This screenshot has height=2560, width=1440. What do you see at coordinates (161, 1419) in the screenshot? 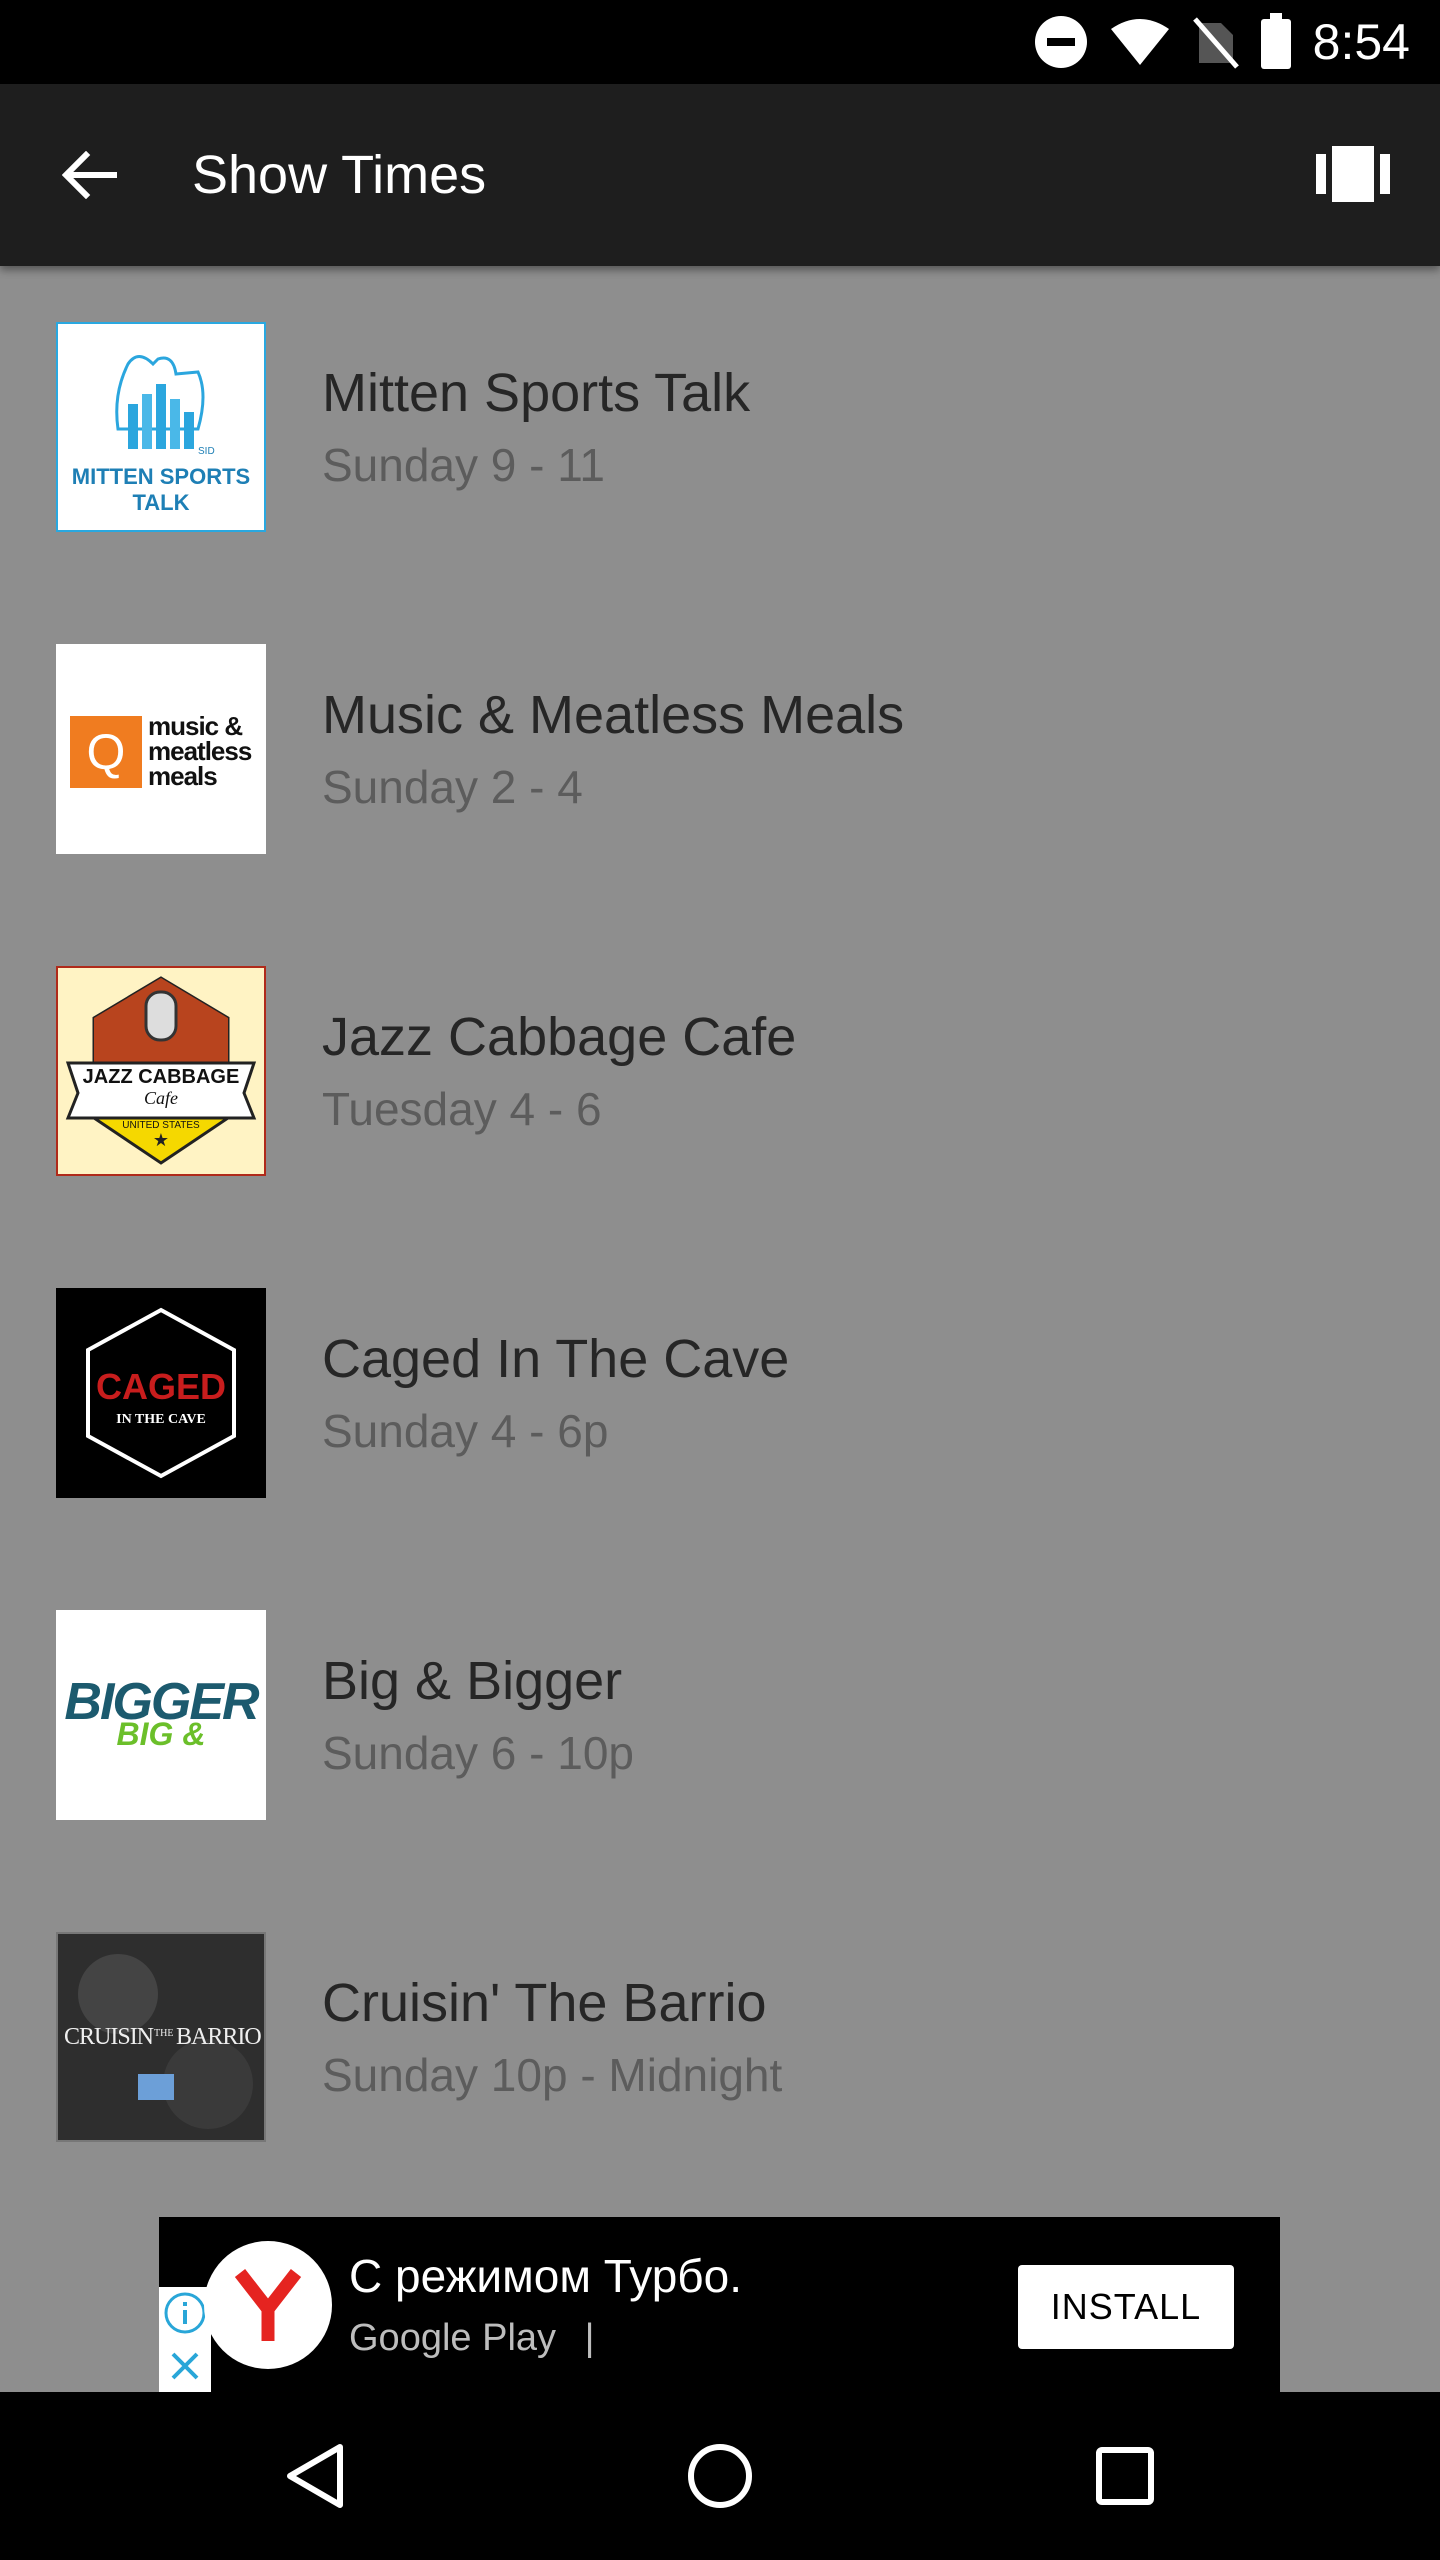
I see `logo-sub: IN THE CAVE` at bounding box center [161, 1419].